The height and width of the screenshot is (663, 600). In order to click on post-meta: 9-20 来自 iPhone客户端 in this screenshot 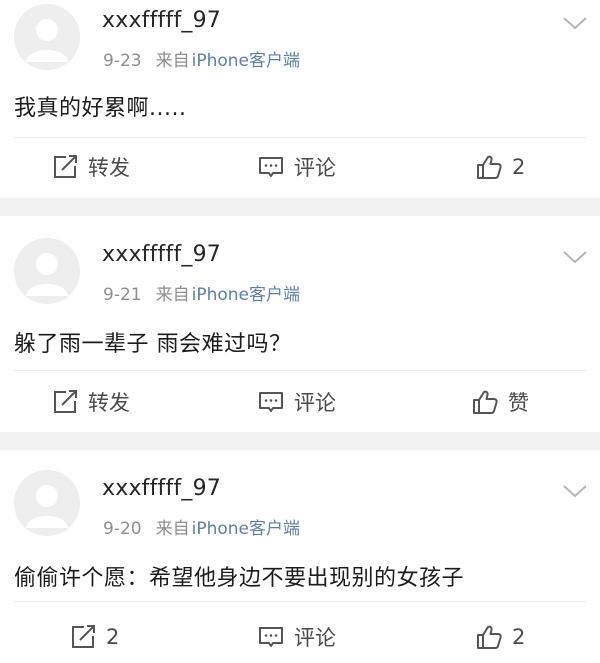, I will do `click(201, 526)`.